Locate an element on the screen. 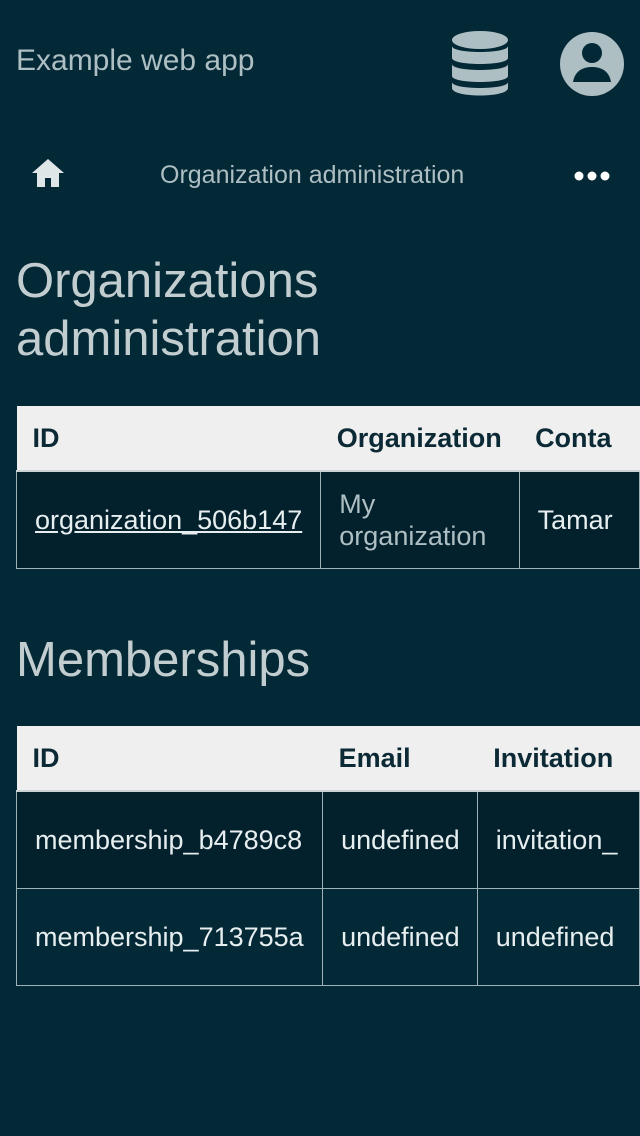 This screenshot has height=1136, width=640. organization-id-cell: organization_506b147 is located at coordinates (169, 519).